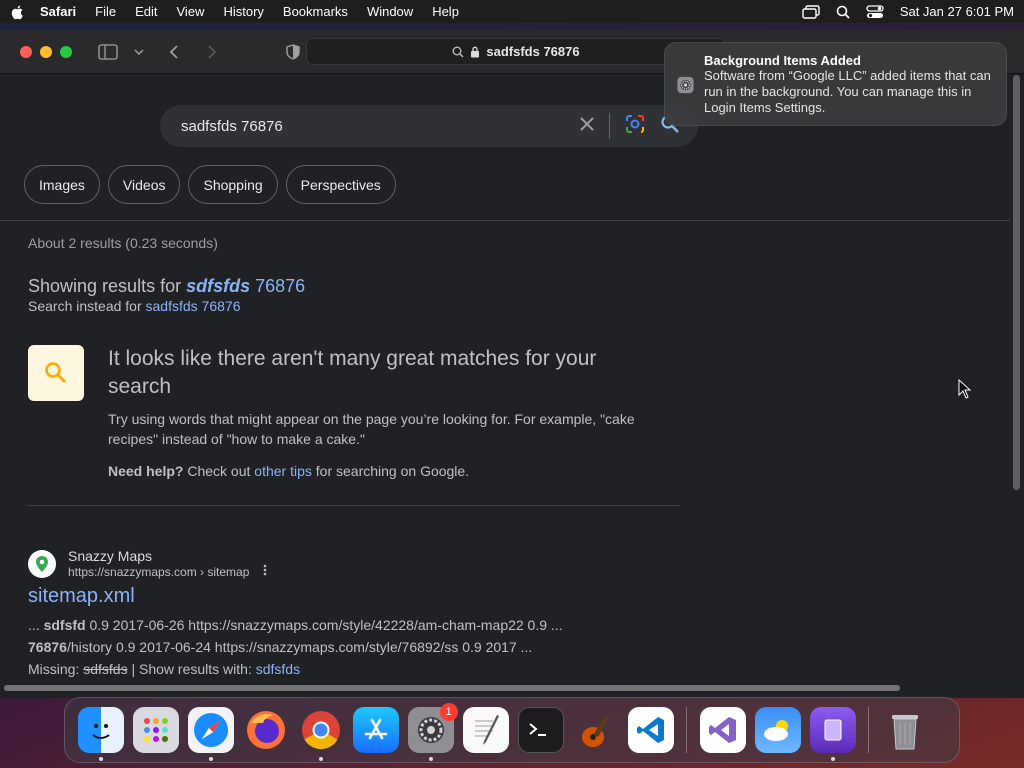  I want to click on magnifier-icon, so click(56, 373).